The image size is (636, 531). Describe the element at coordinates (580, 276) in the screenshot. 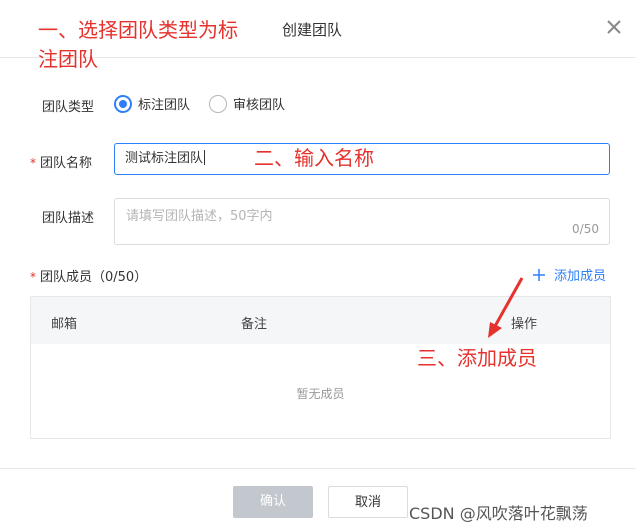

I see `add-member-label: 添加成员` at that location.